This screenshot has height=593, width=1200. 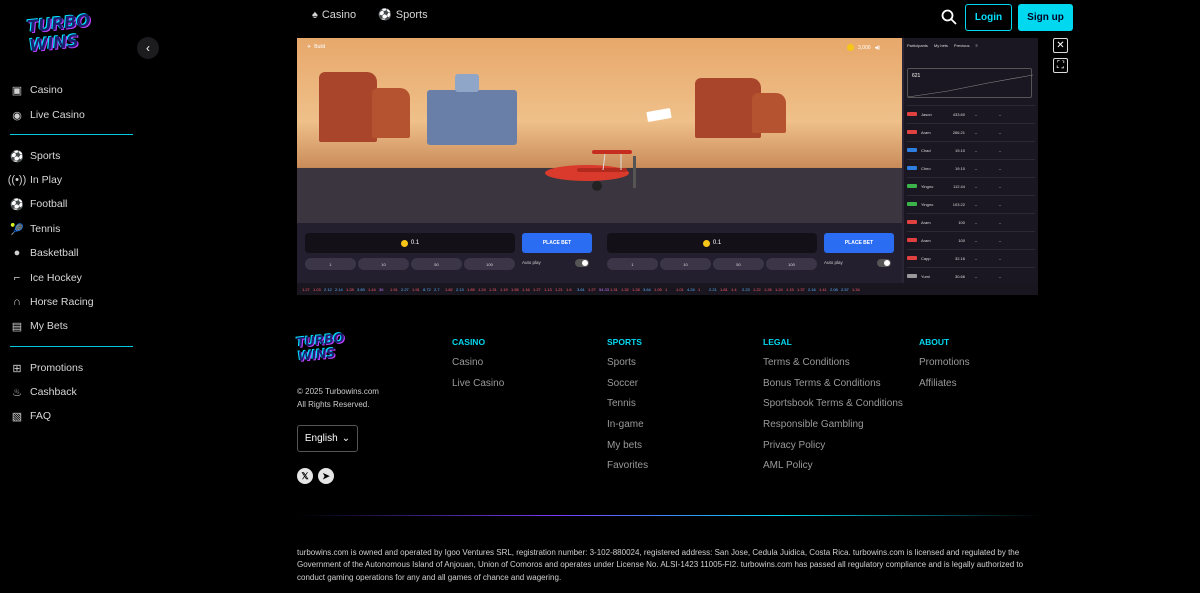 What do you see at coordinates (627, 450) in the screenshot?
I see `footer-link: My bets` at bounding box center [627, 450].